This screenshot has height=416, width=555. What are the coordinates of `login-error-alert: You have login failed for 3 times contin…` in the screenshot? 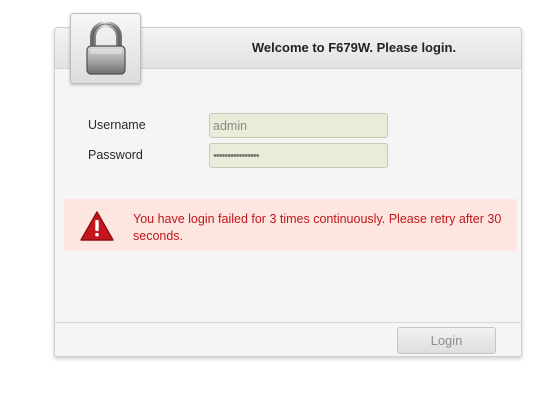 It's located at (290, 225).